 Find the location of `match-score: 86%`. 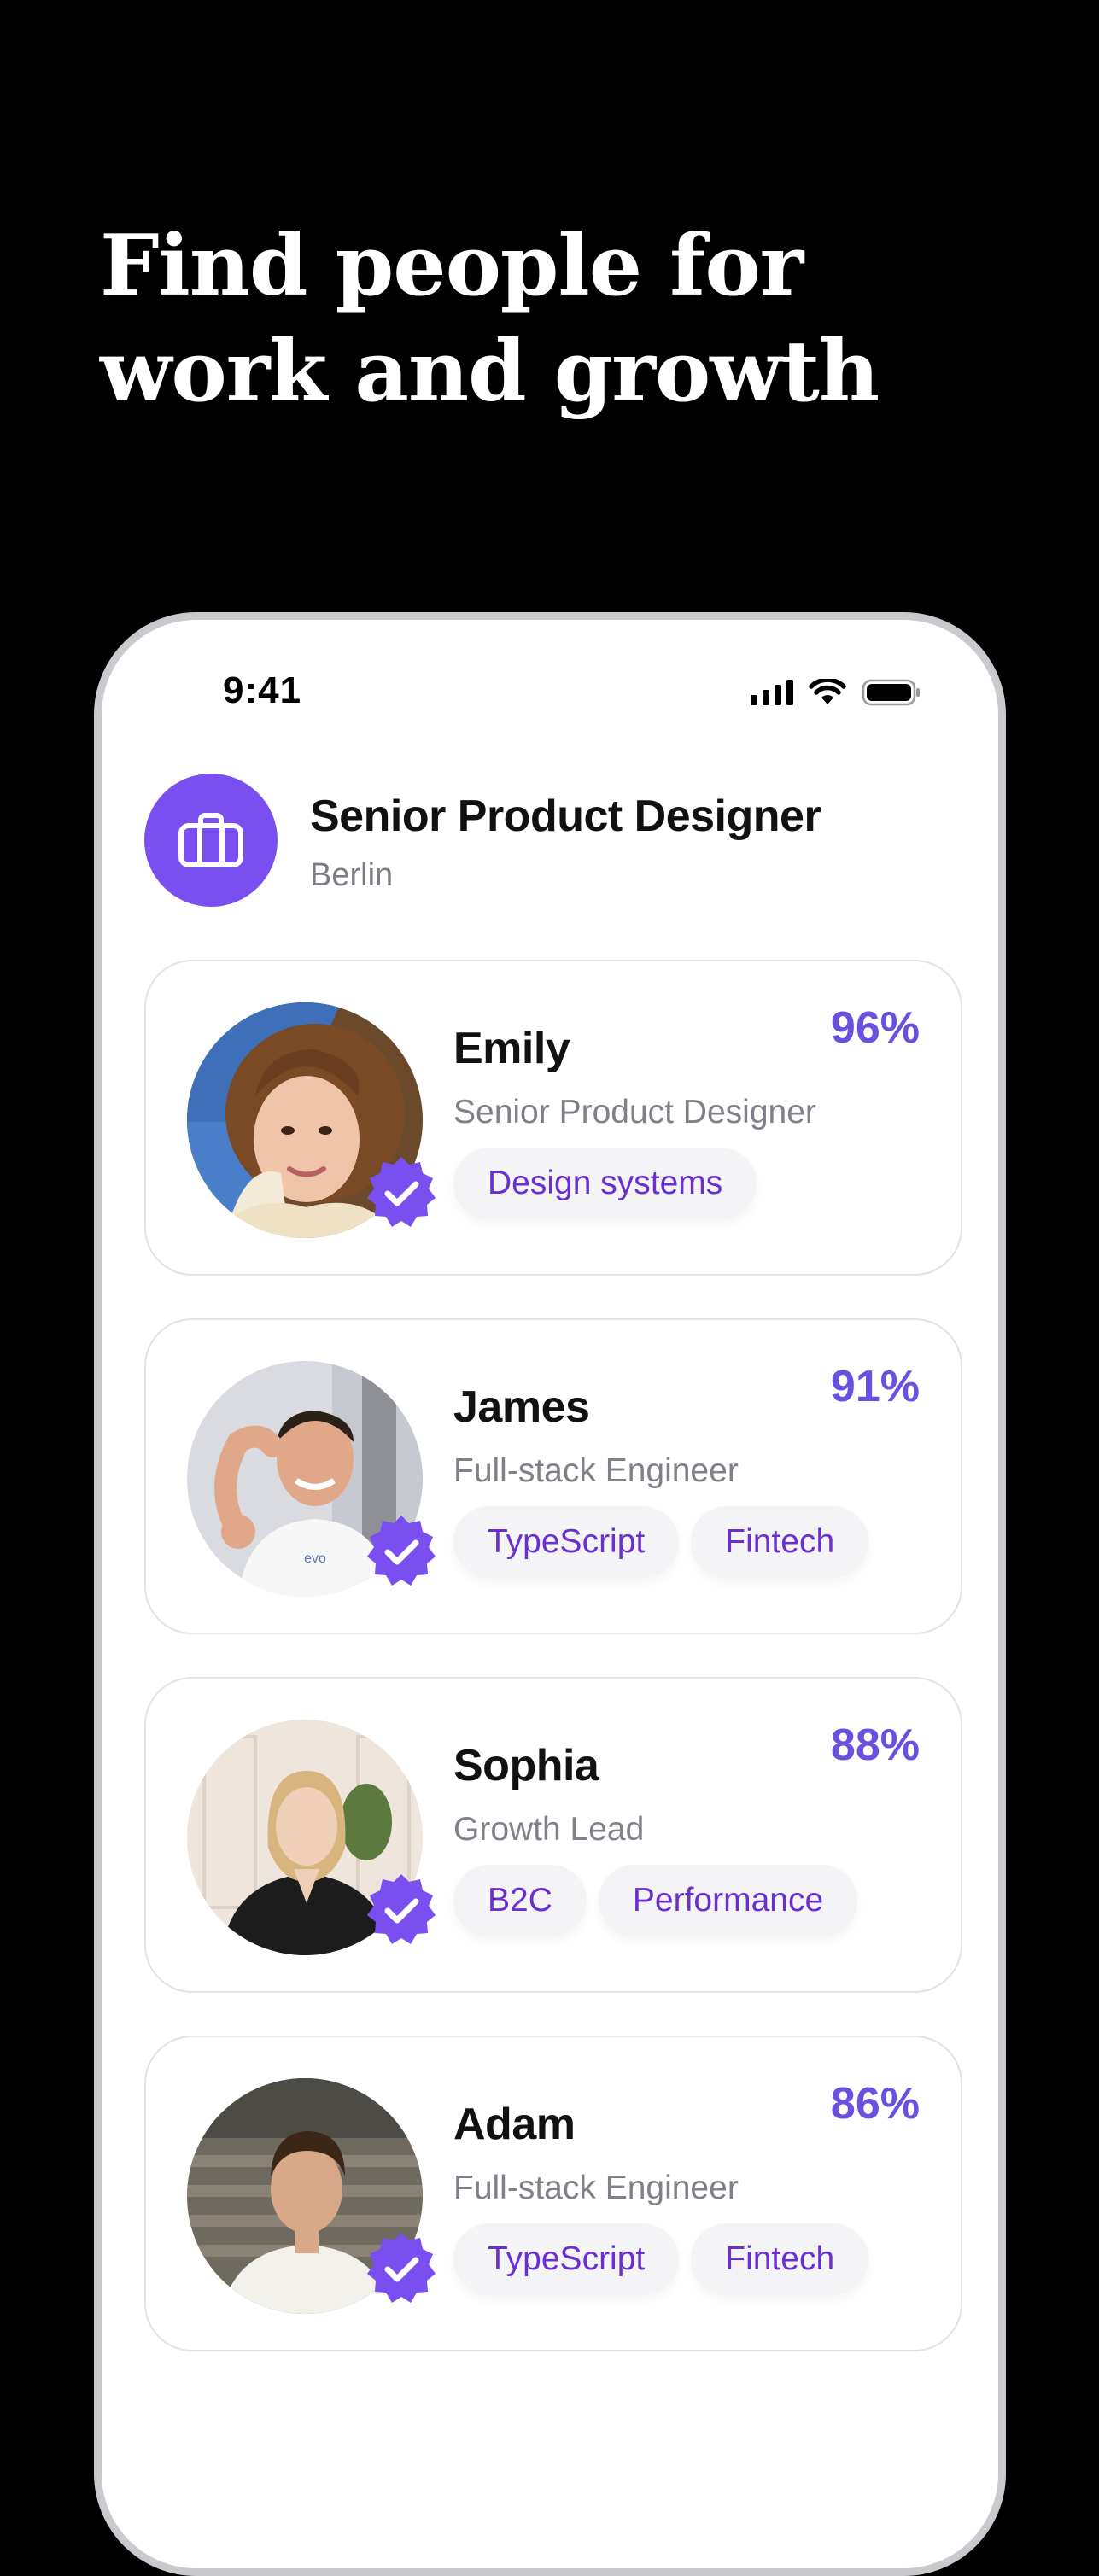

match-score: 86% is located at coordinates (875, 2104).